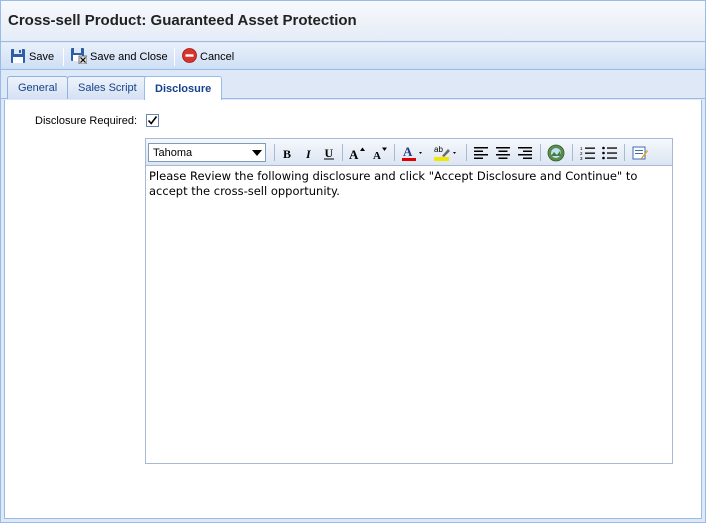  I want to click on svg-text: B, so click(287, 153).